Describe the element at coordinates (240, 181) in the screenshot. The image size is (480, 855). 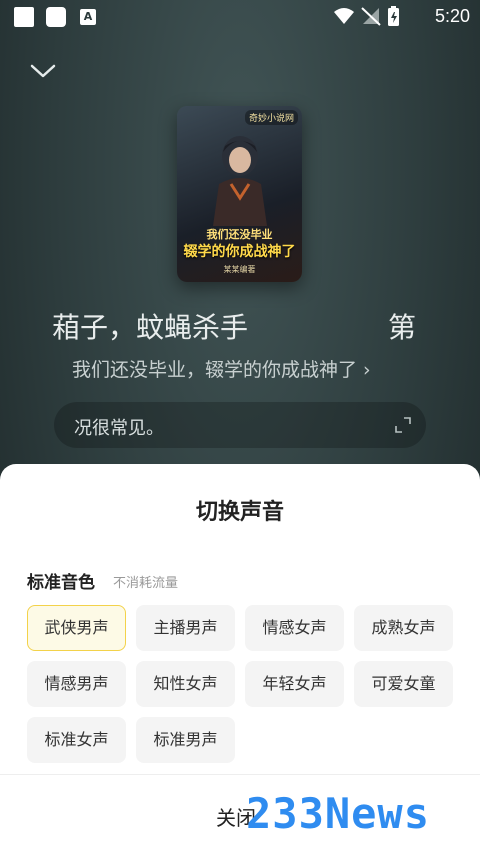
I see `cover-illustration` at that location.